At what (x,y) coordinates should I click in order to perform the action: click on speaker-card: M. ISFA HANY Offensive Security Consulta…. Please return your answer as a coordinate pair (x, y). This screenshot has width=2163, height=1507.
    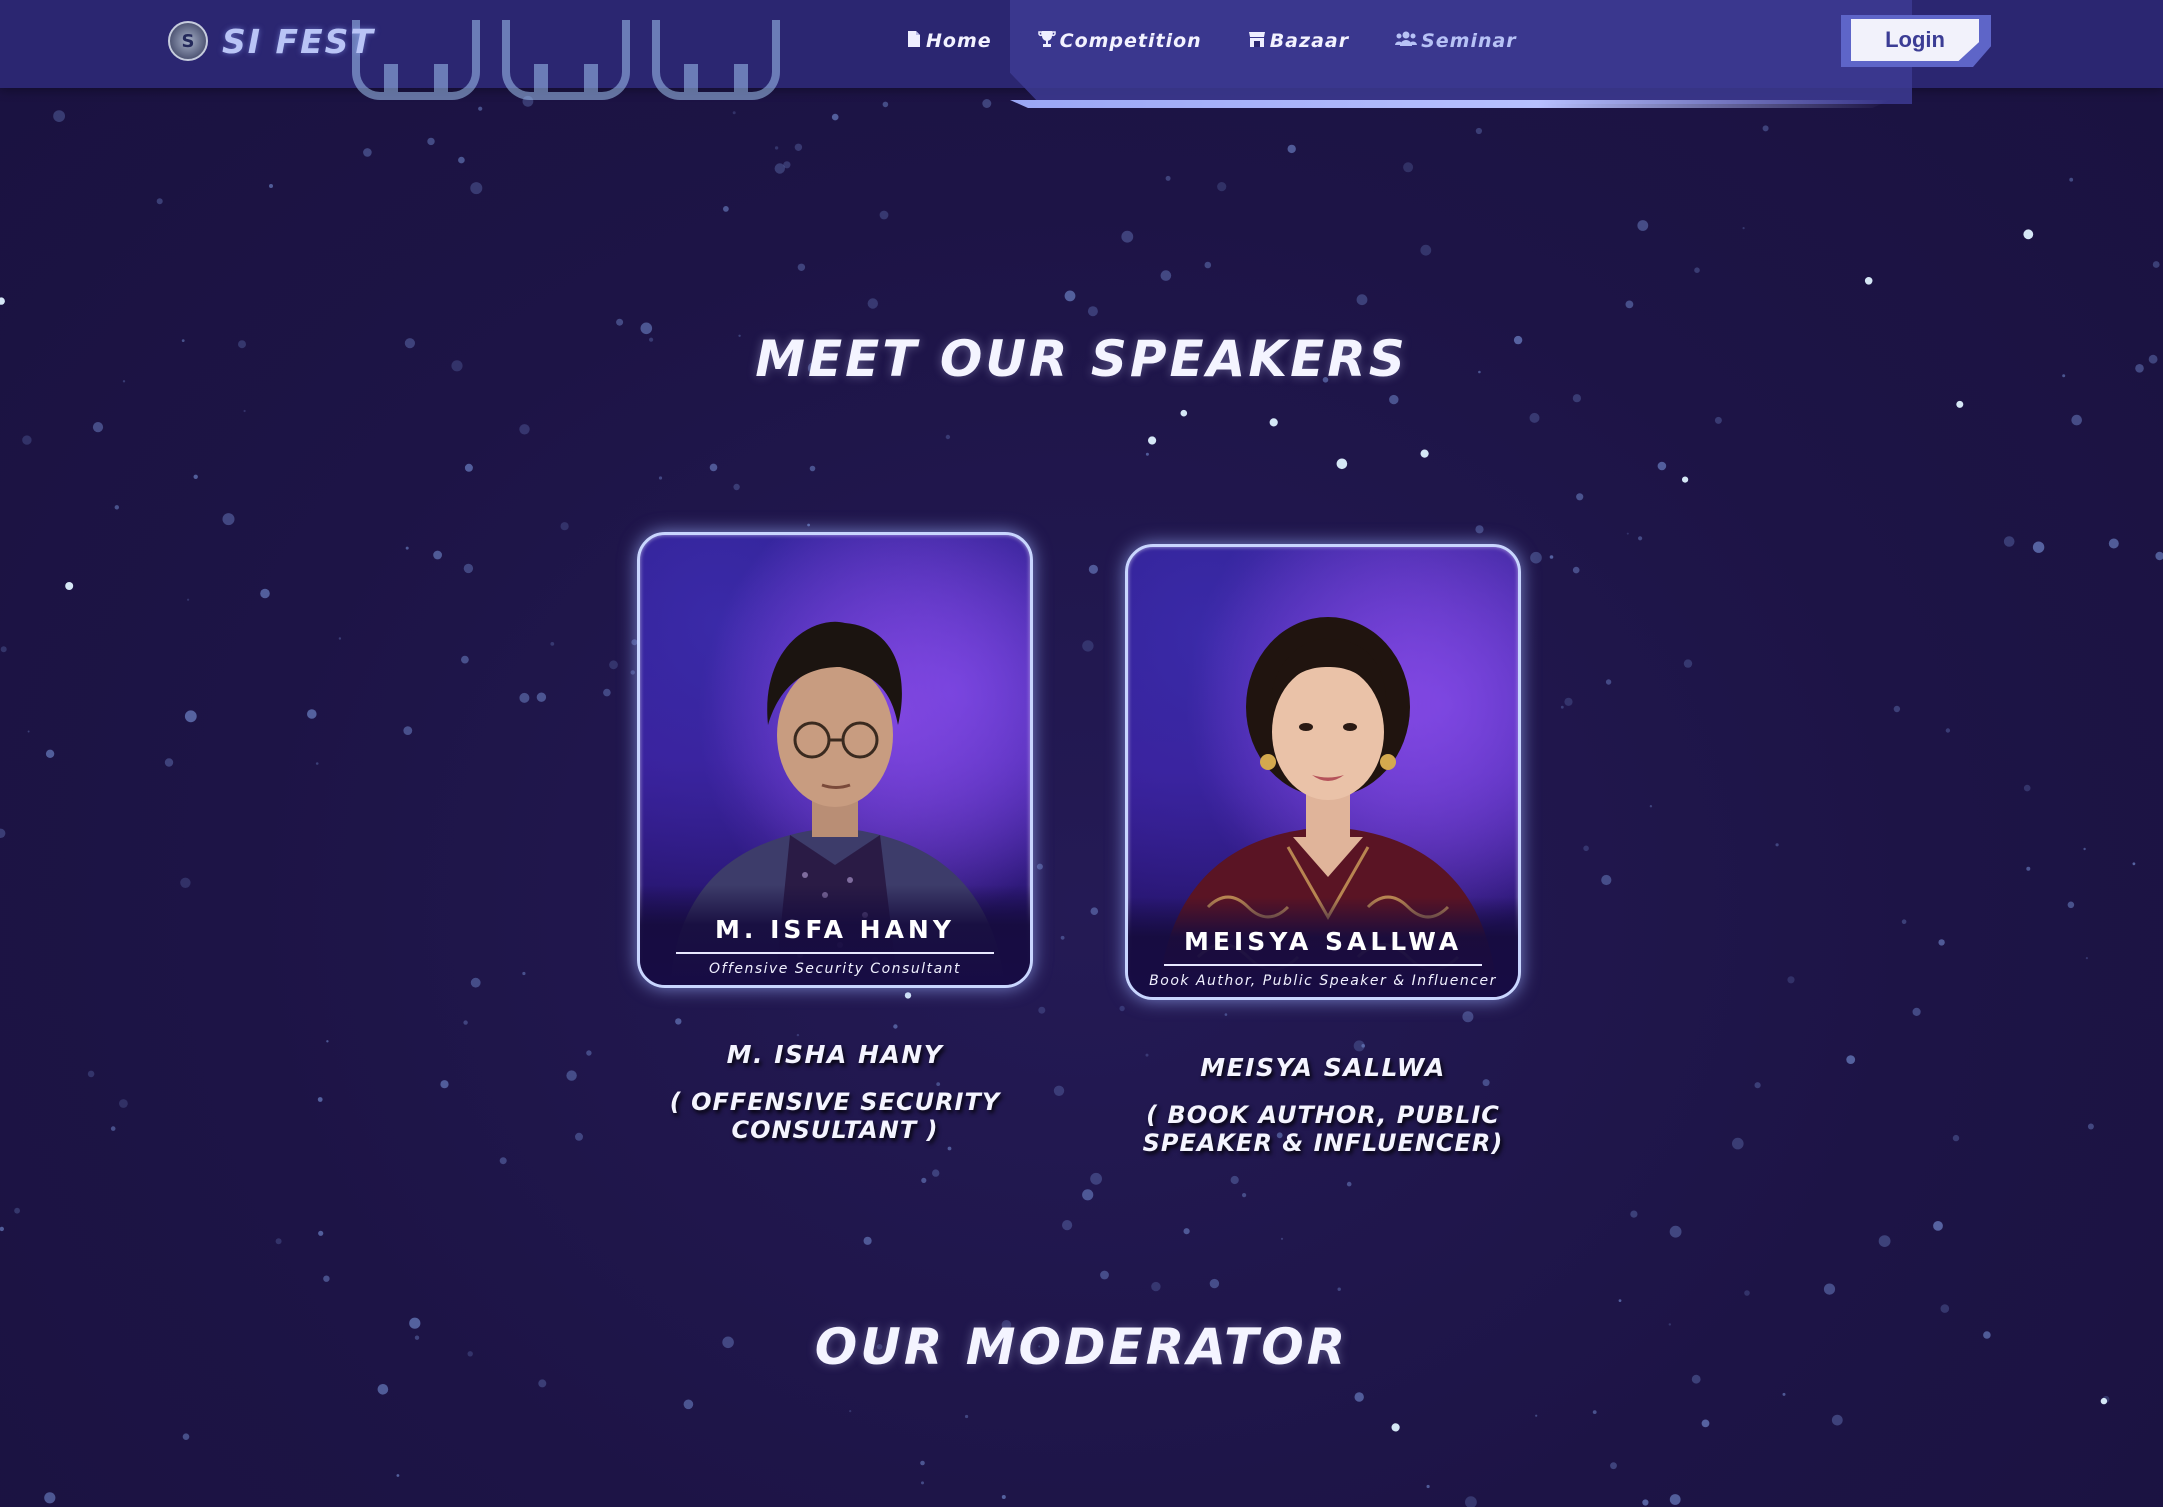
    Looking at the image, I should click on (835, 760).